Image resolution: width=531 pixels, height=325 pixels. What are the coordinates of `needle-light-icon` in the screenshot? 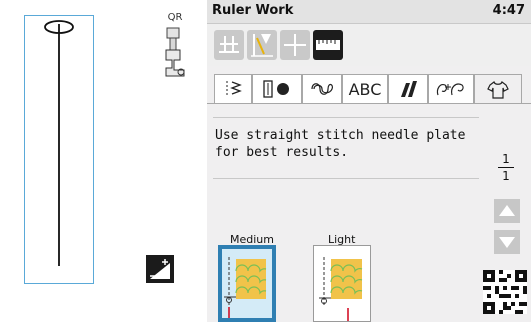 It's located at (262, 45).